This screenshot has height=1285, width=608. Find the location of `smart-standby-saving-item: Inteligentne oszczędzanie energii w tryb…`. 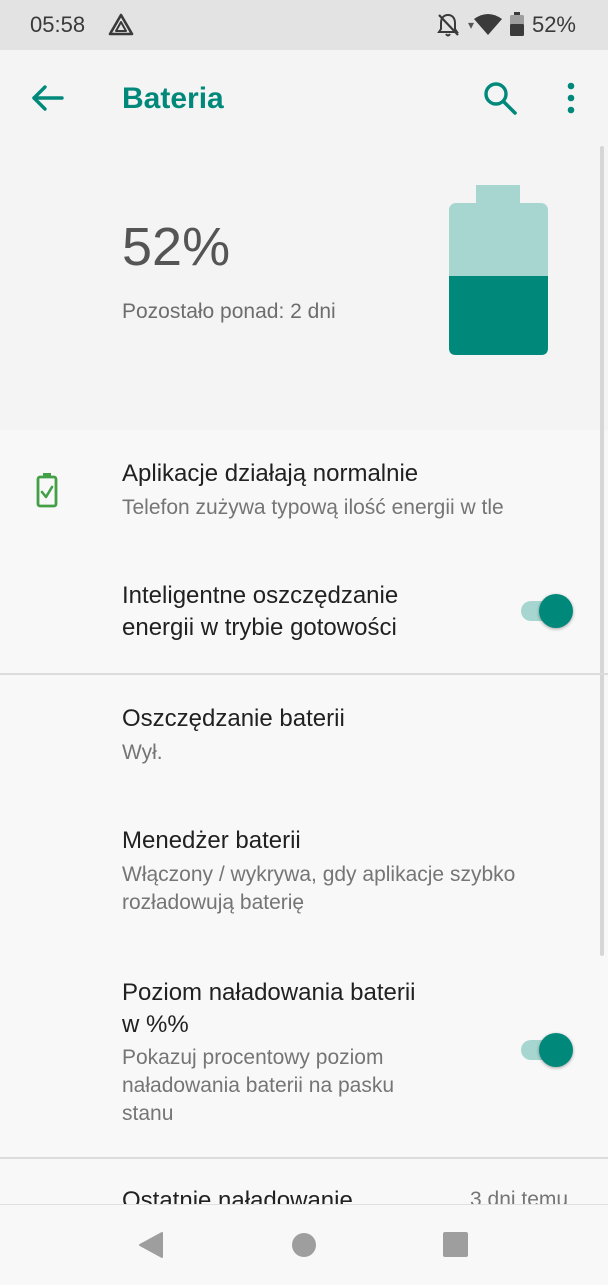

smart-standby-saving-item: Inteligentne oszczędzanie energii w tryb… is located at coordinates (300, 614).